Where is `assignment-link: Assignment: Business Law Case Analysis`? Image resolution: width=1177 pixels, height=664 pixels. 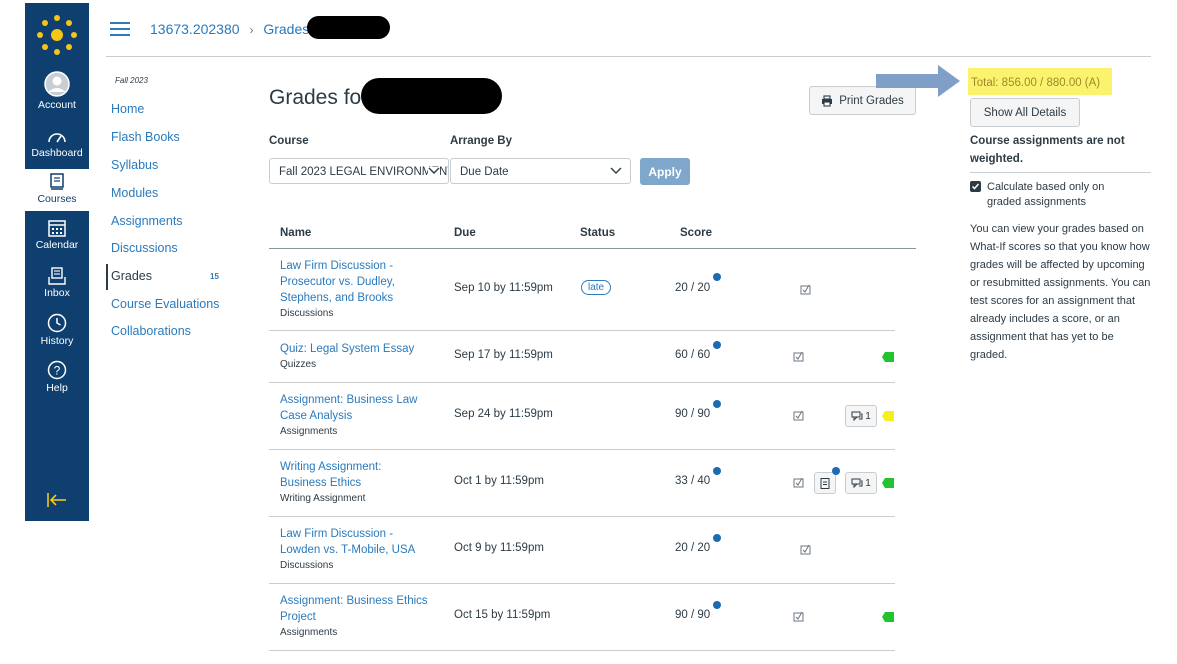
assignment-link: Assignment: Business Law Case Analysis is located at coordinates (355, 408).